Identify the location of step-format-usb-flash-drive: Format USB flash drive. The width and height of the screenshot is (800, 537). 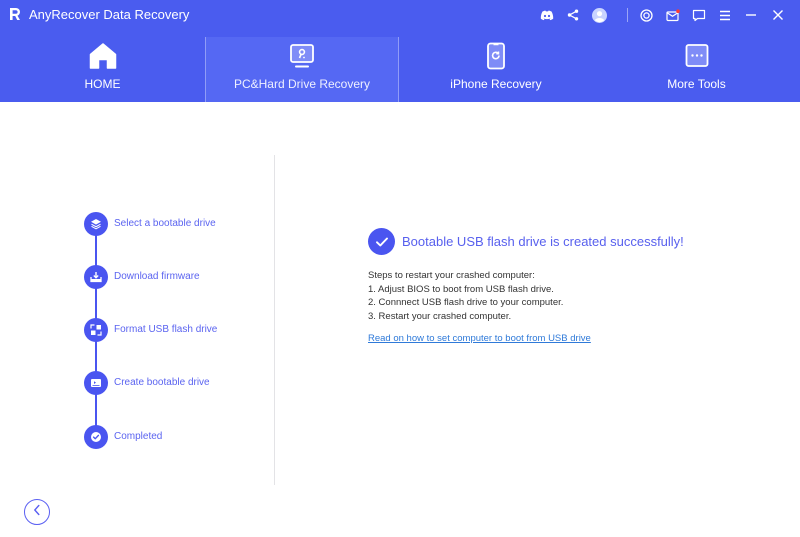
(184, 330).